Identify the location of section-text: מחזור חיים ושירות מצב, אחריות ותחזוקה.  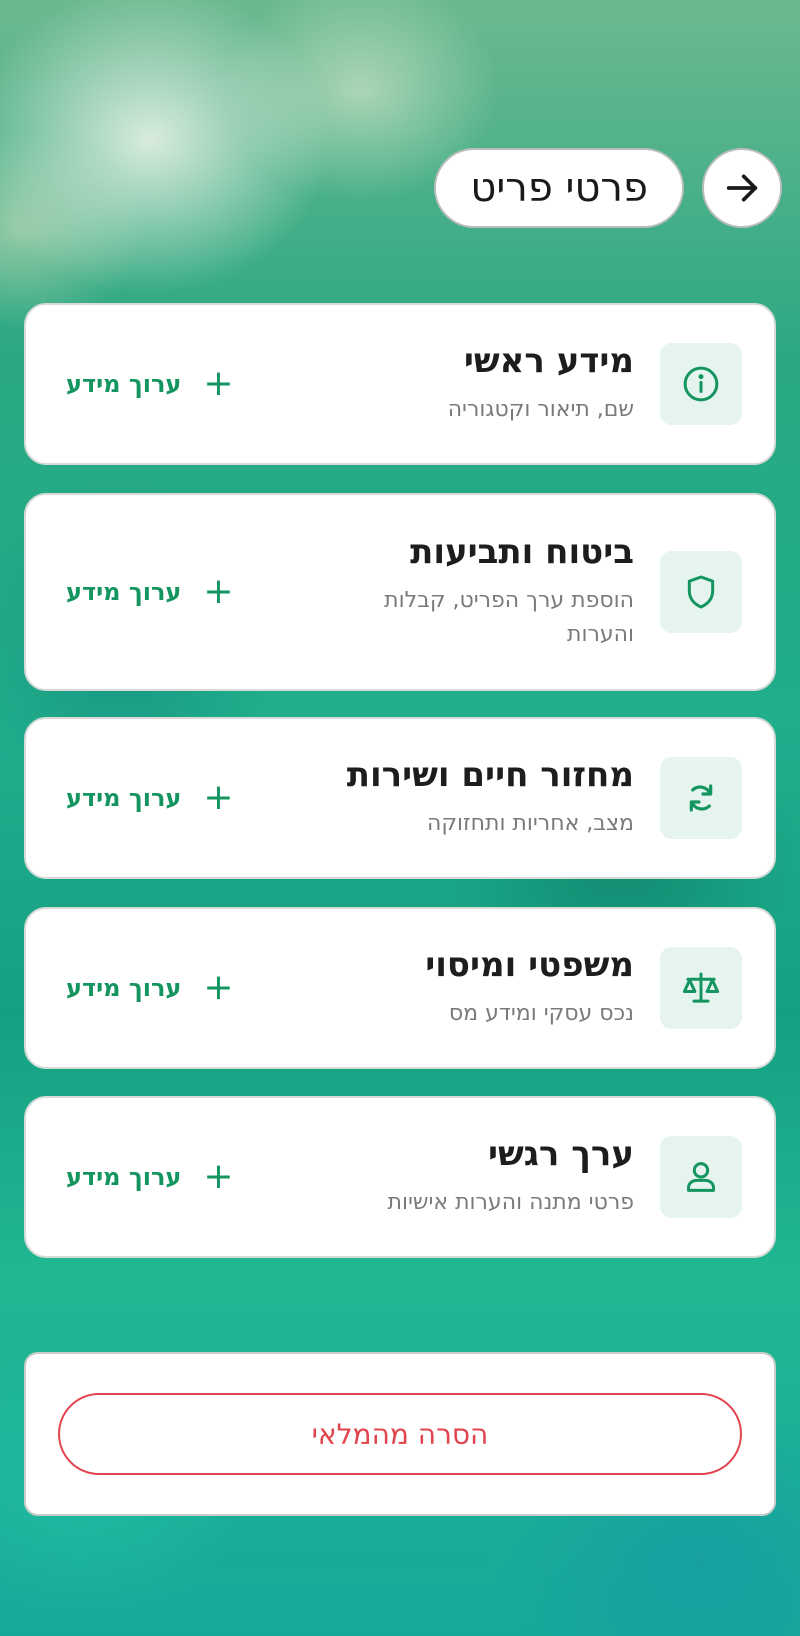
(447, 798).